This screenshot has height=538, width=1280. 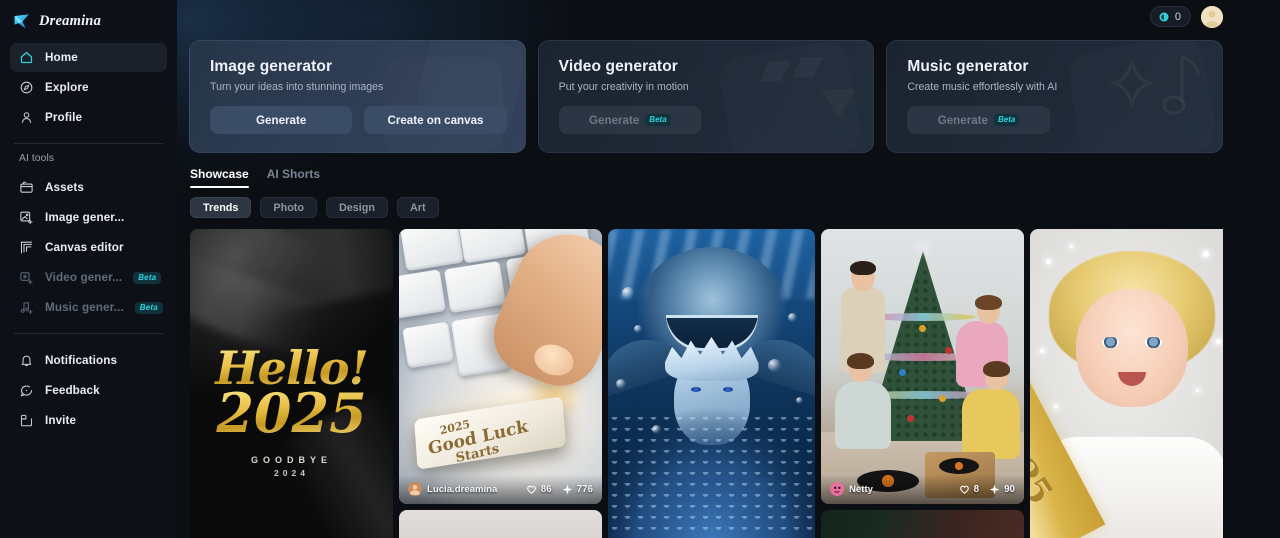 I want to click on topbar: 0, so click(x=705, y=16).